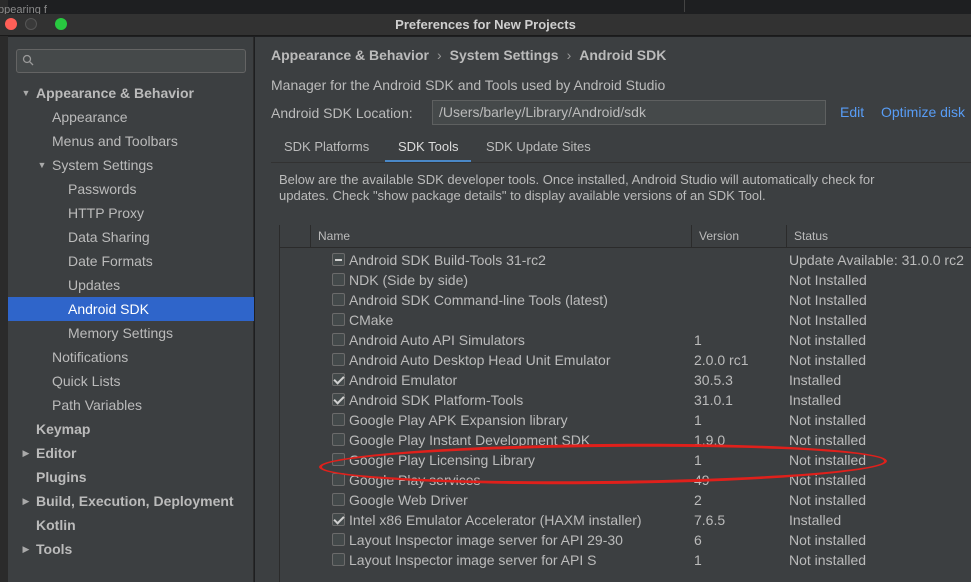 The height and width of the screenshot is (582, 971). What do you see at coordinates (403, 380) in the screenshot?
I see `row-name: Android Emulator` at bounding box center [403, 380].